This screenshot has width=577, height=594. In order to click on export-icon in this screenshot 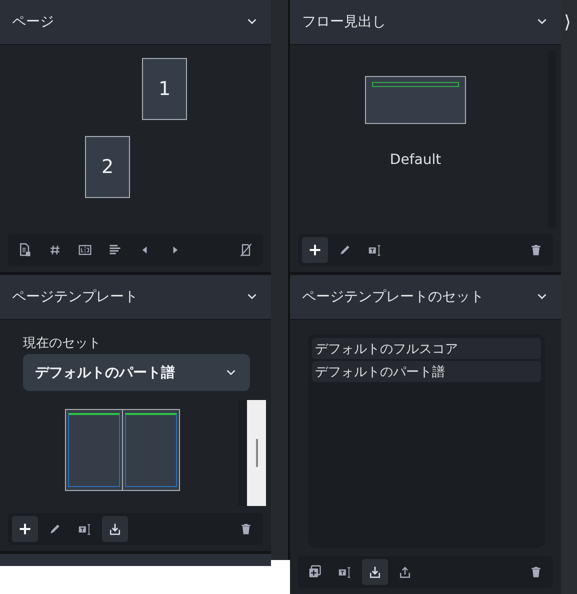, I will do `click(405, 572)`.